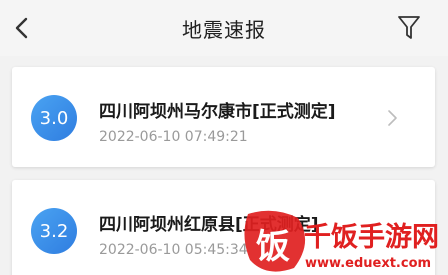 Image resolution: width=448 pixels, height=275 pixels. Describe the element at coordinates (54, 231) in the screenshot. I see `magnitude-badge: 3.2` at that location.